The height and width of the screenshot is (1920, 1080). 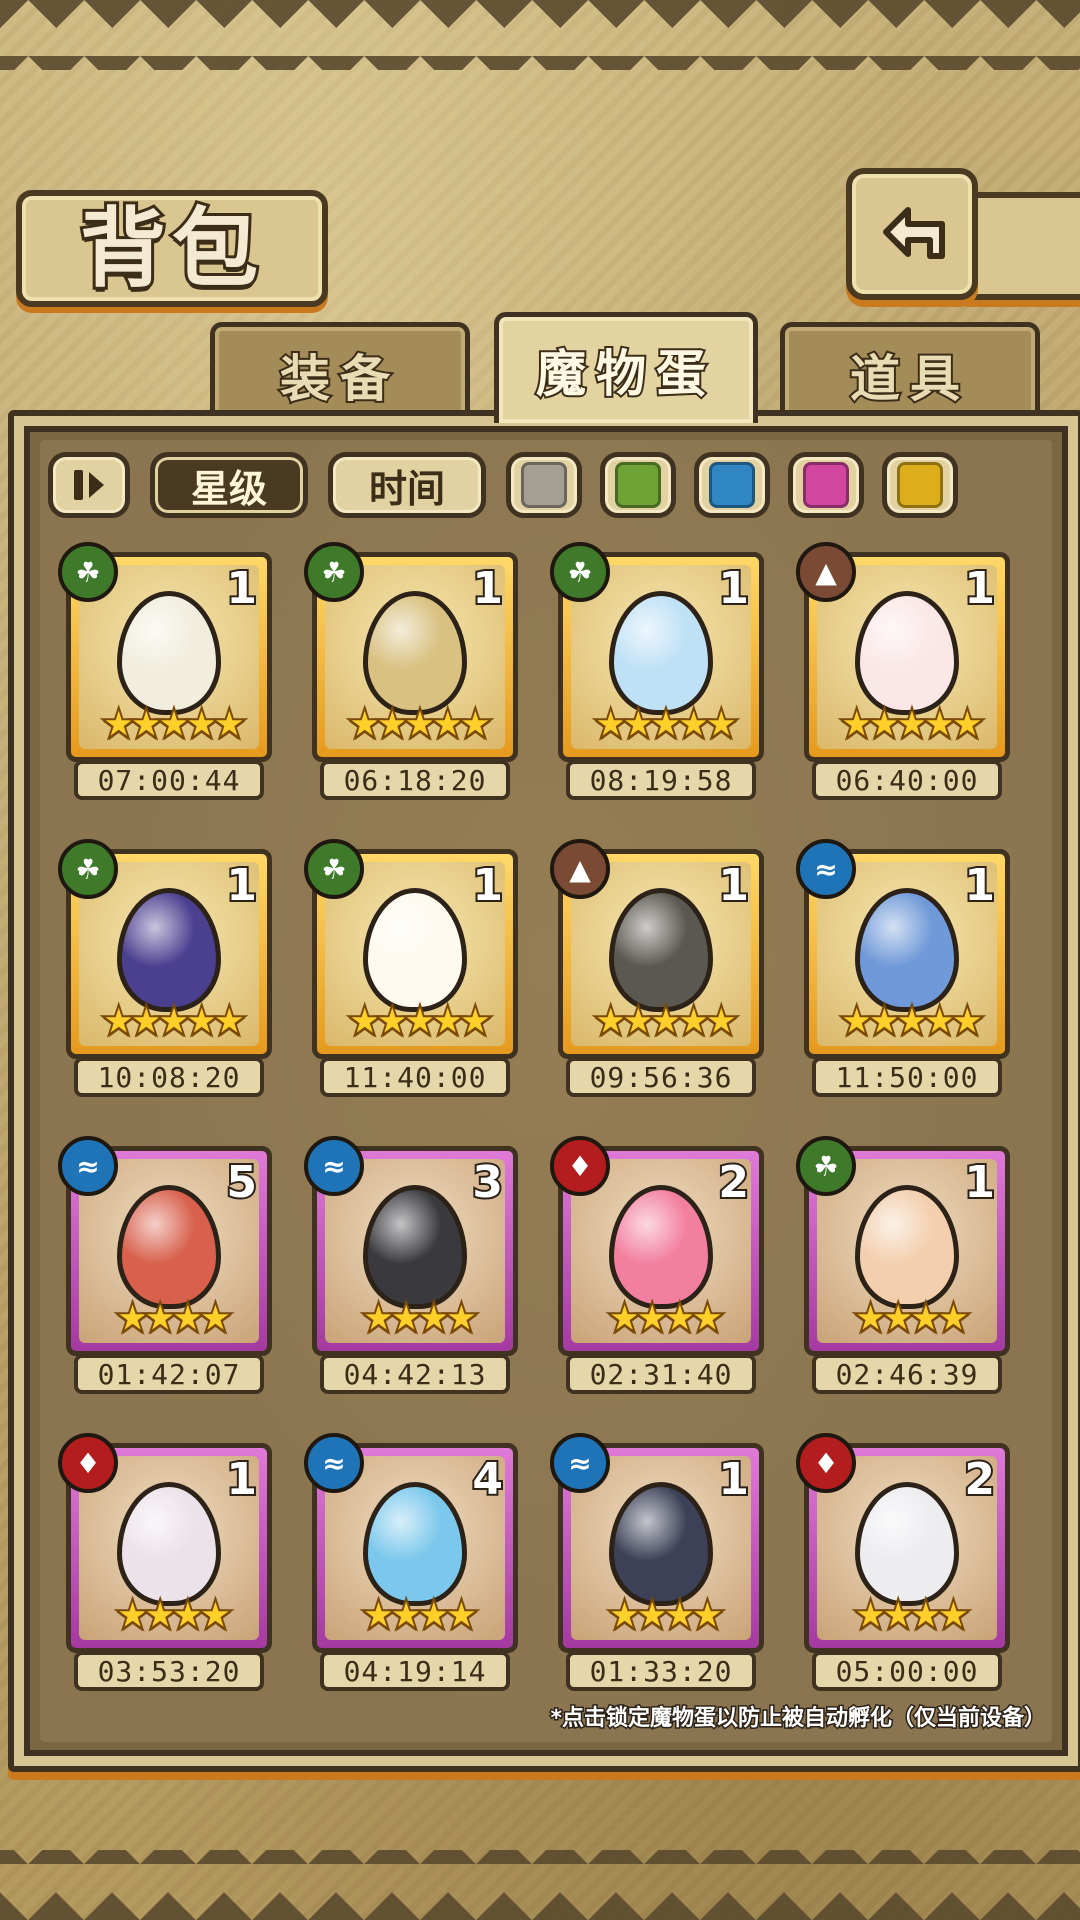 I want to click on tab-items: 道具, so click(x=910, y=372).